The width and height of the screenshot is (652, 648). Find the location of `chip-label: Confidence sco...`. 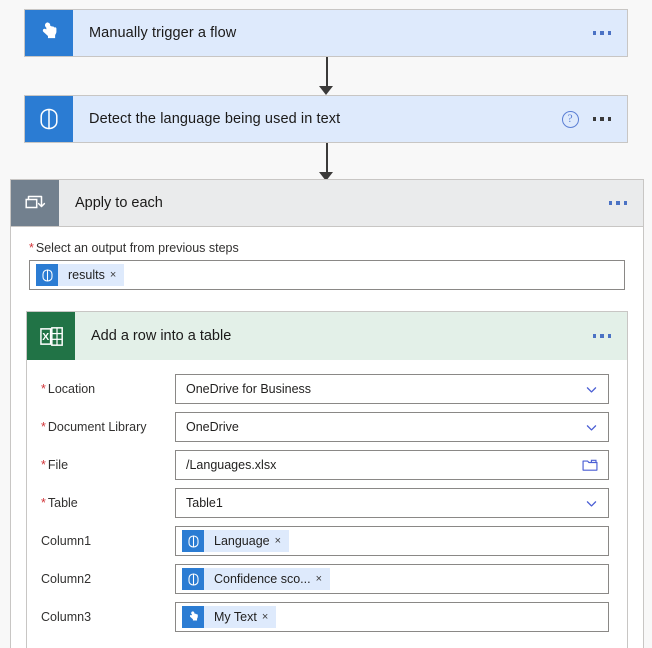

chip-label: Confidence sco... is located at coordinates (262, 579).